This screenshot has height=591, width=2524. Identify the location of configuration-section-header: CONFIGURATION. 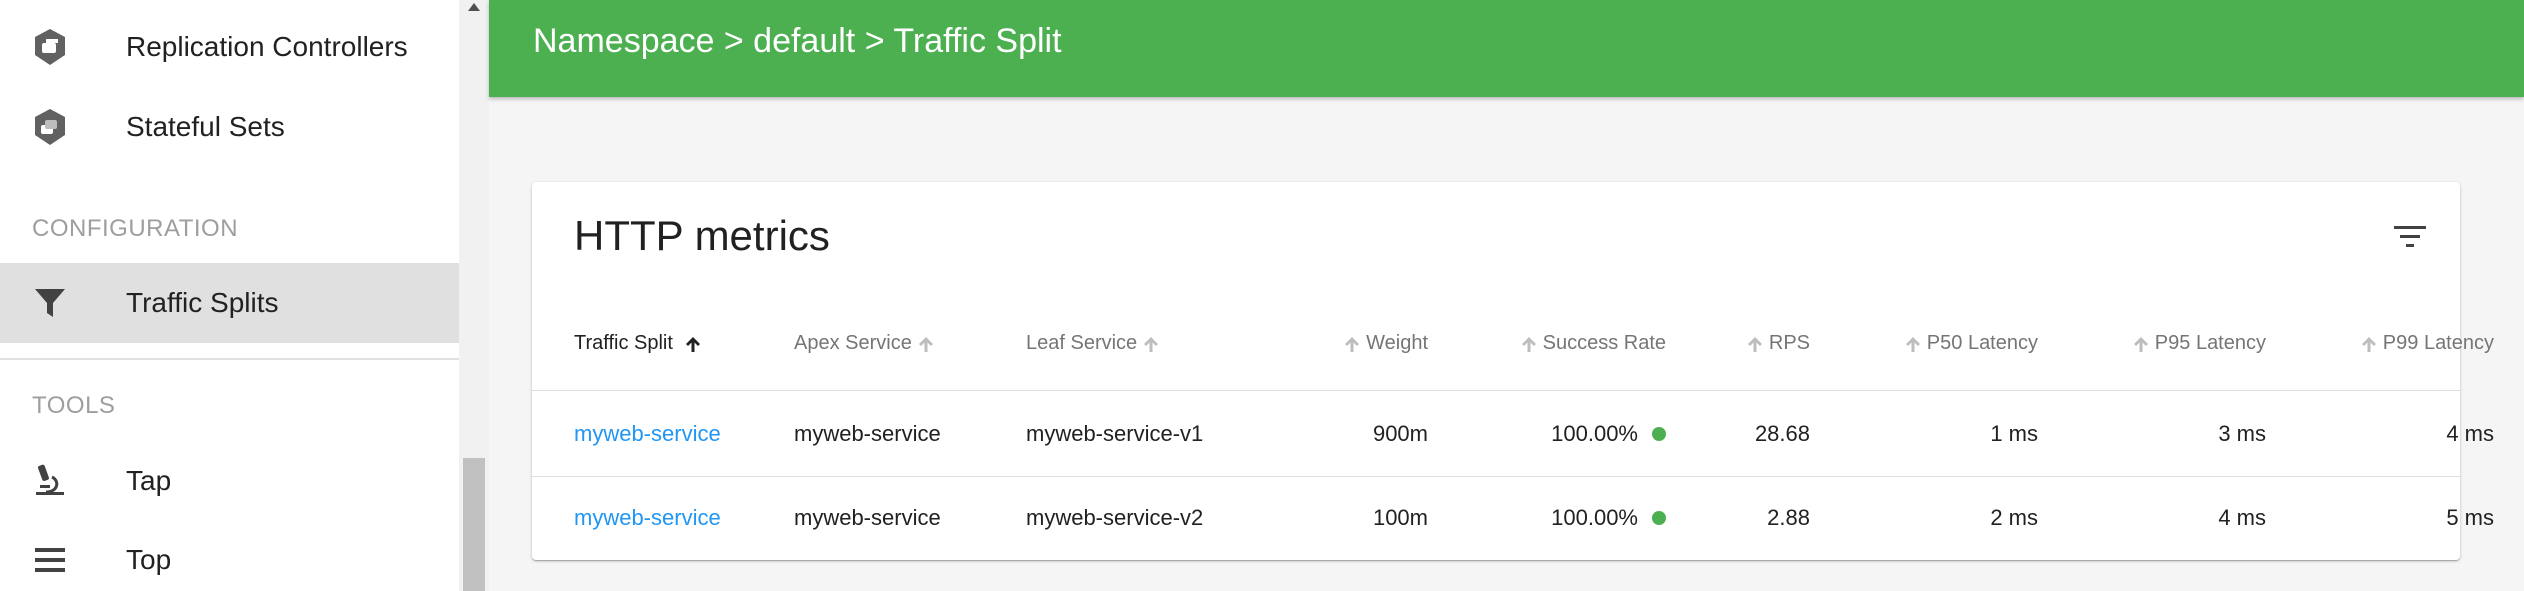
(135, 228).